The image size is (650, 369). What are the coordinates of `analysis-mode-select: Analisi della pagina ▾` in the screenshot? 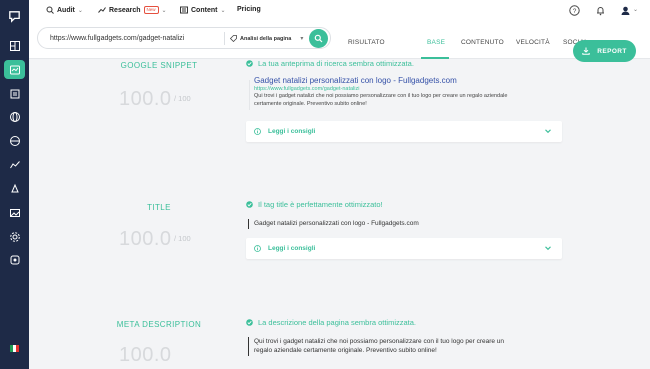 It's located at (266, 38).